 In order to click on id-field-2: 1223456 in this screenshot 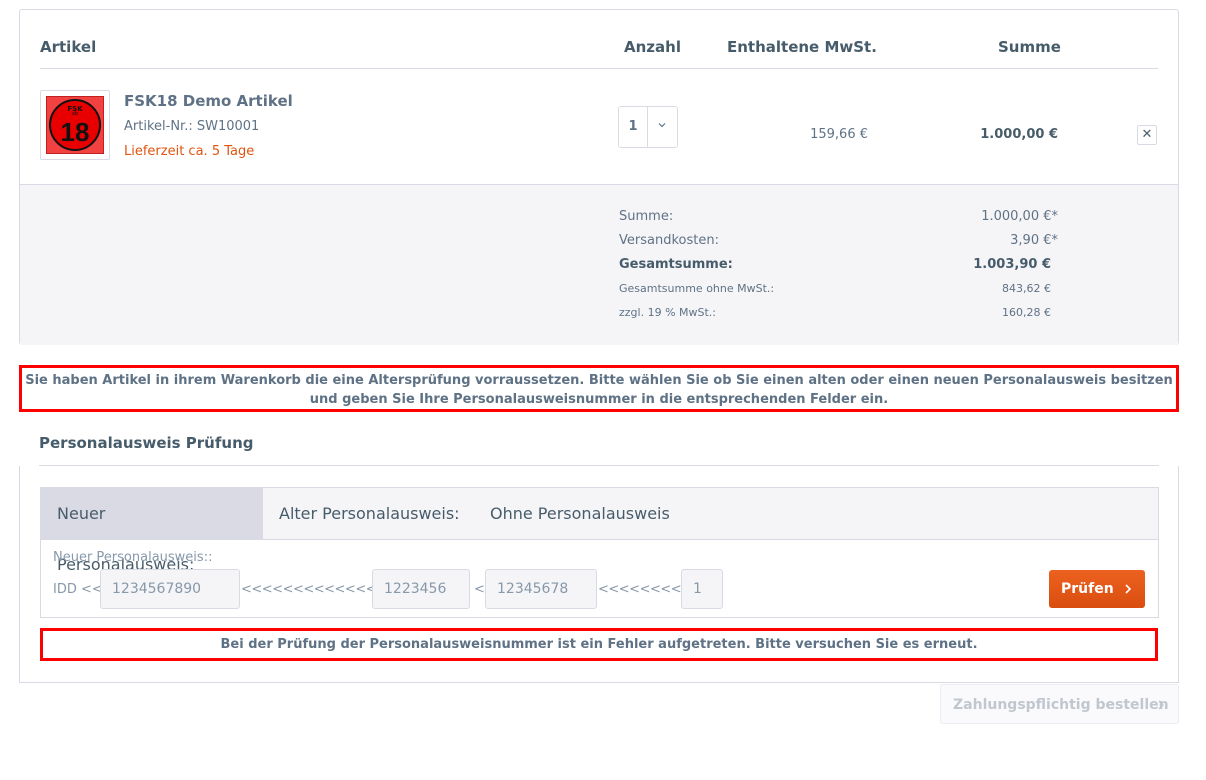, I will do `click(421, 589)`.